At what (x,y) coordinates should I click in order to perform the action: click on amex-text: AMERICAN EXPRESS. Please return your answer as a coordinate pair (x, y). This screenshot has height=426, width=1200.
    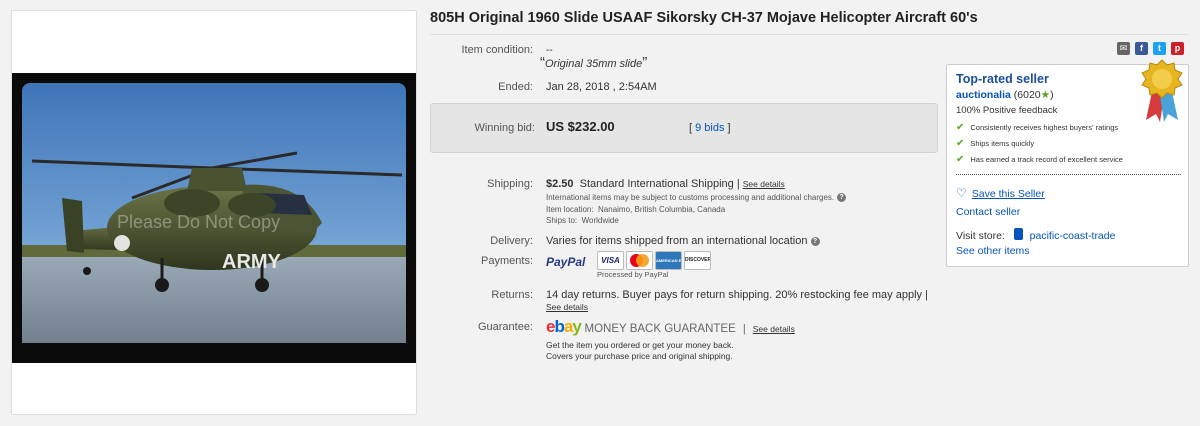
    Looking at the image, I should click on (669, 260).